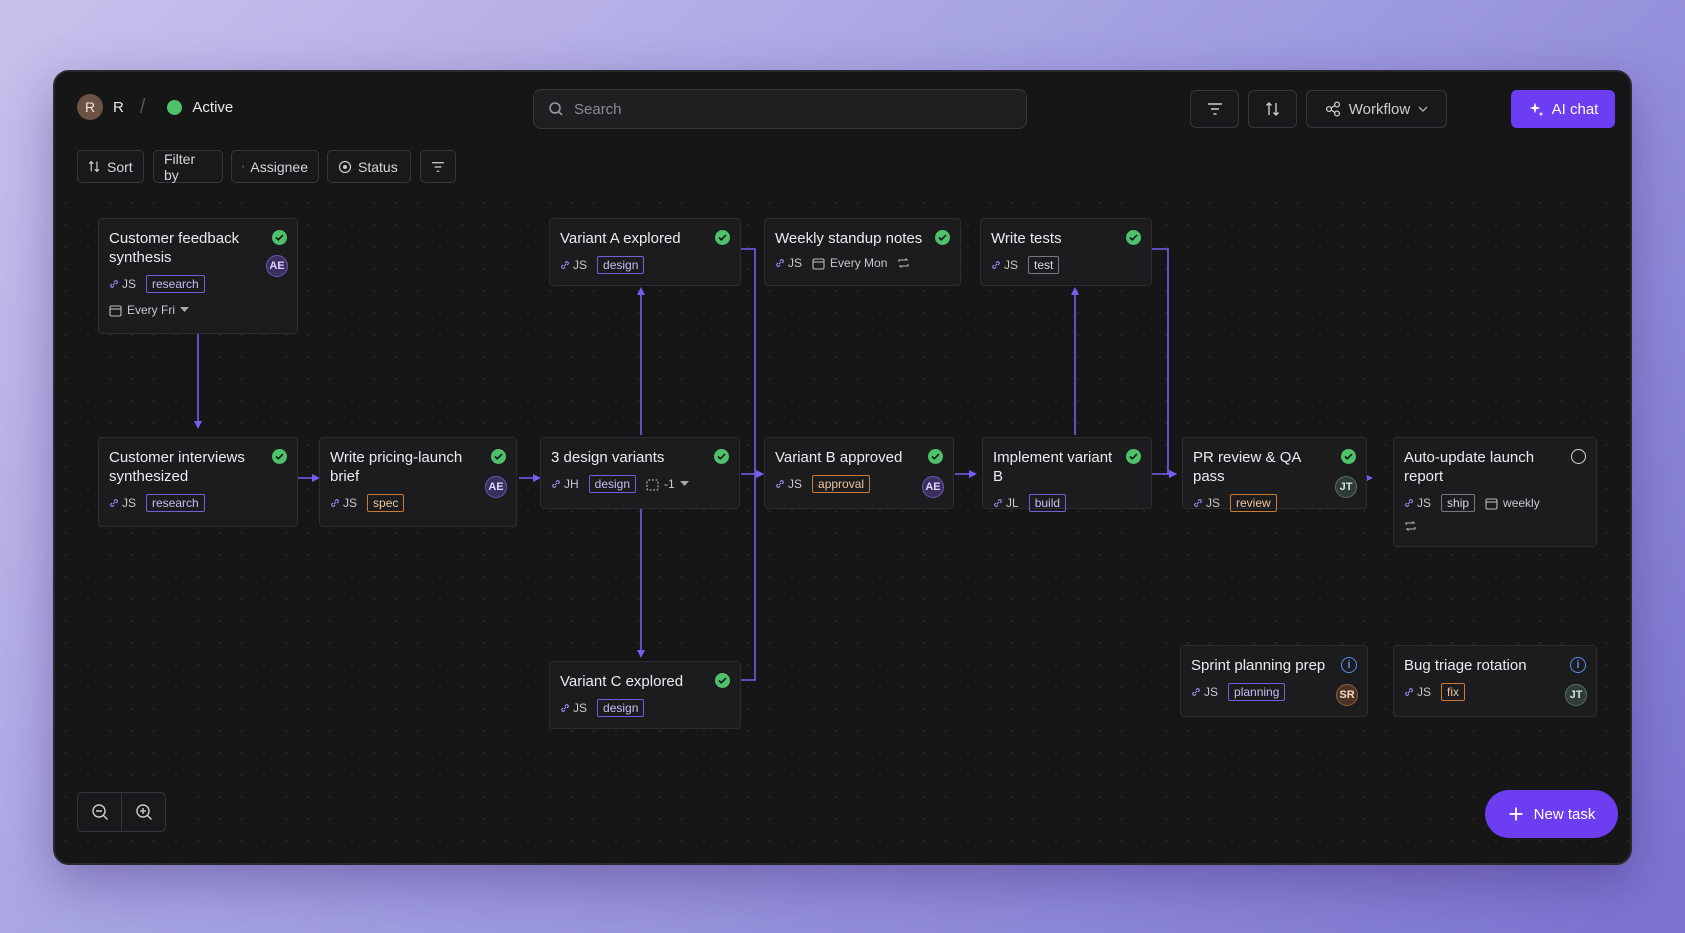  What do you see at coordinates (378, 166) in the screenshot?
I see `status-label: Status` at bounding box center [378, 166].